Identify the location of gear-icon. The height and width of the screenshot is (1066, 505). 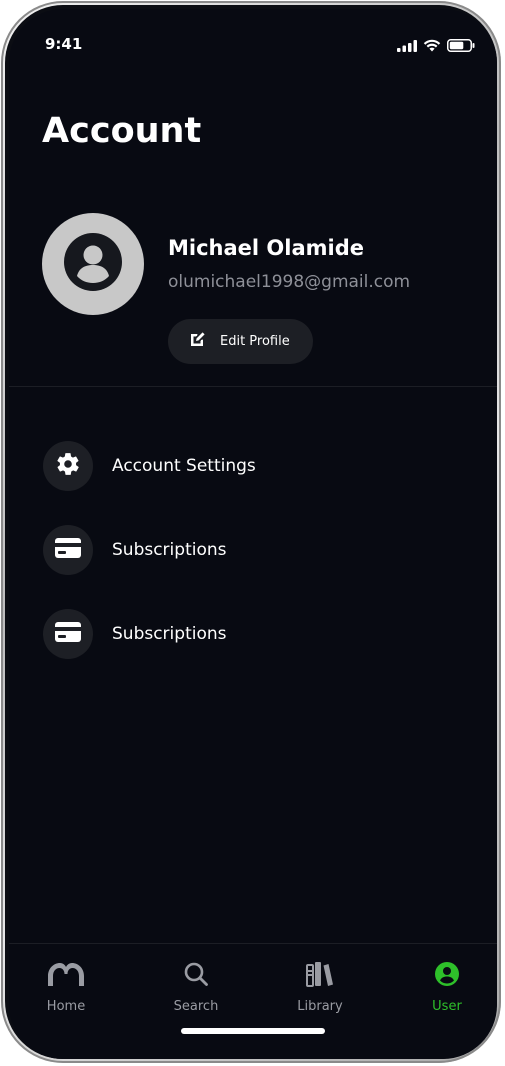
(68, 466).